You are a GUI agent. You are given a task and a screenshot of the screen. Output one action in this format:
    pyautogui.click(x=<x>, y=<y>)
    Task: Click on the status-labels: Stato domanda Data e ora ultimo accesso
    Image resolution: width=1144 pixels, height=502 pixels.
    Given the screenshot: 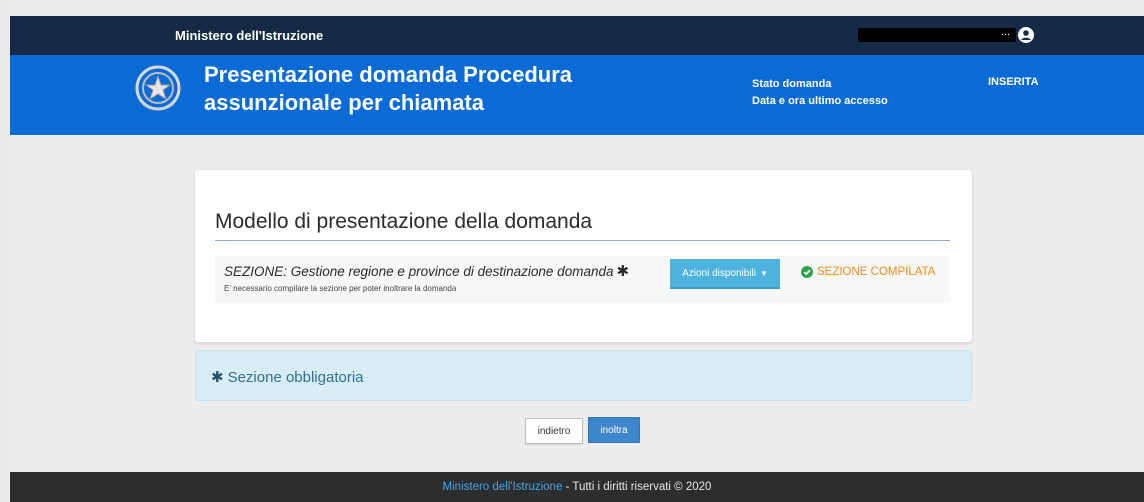 What is the action you would take?
    pyautogui.click(x=820, y=93)
    